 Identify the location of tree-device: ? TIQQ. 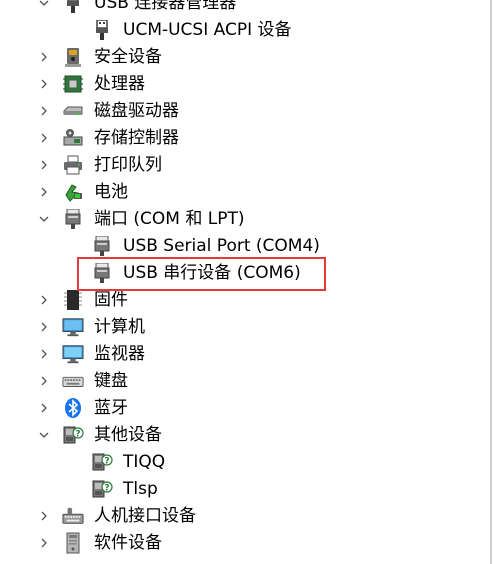
(244, 462).